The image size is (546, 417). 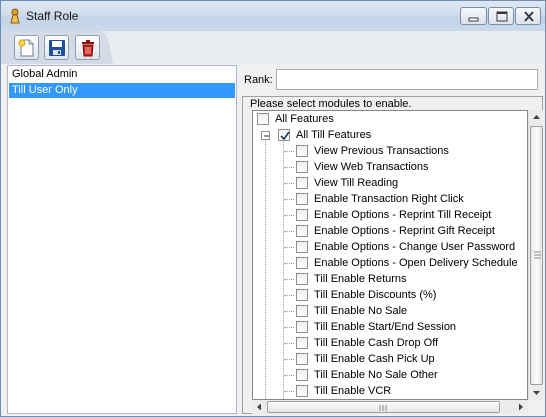 What do you see at coordinates (404, 231) in the screenshot?
I see `module-label: Enable Options - Reprint Gift Receipt` at bounding box center [404, 231].